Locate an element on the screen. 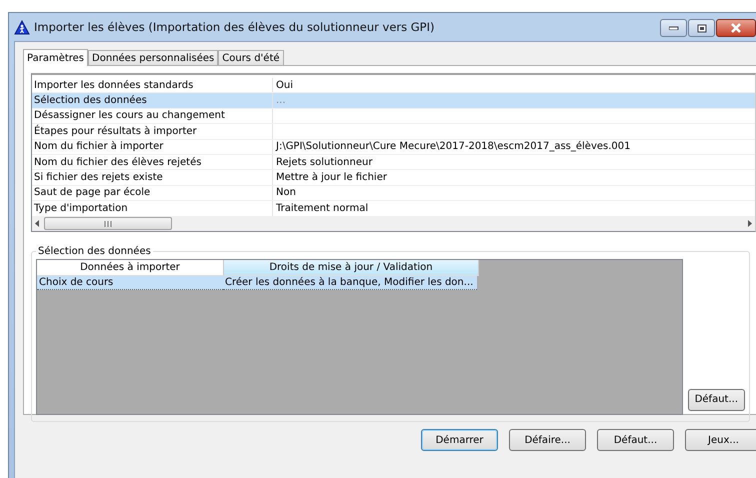 The image size is (756, 478). property-row: Nom du fichier à importer J:\GPI\Solutionneur\Cure Mecure\2017-2018\escm2017_ass_élèves.001 is located at coordinates (393, 147).